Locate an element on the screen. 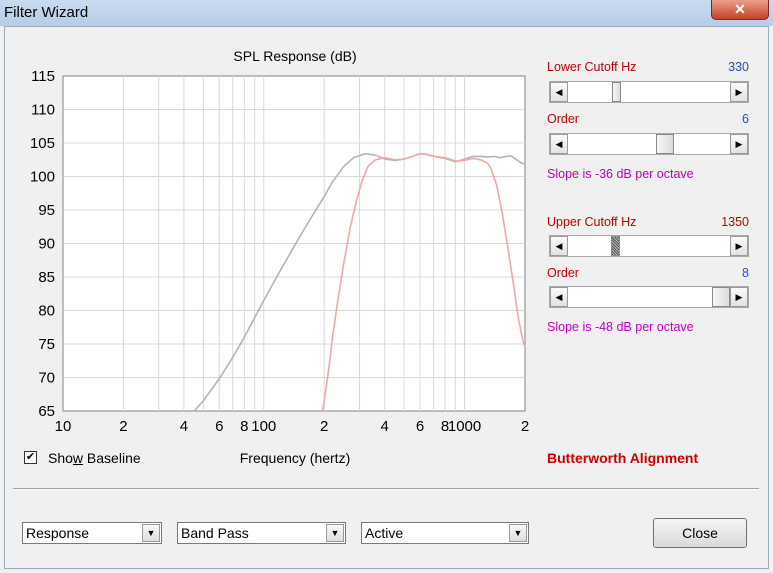 The height and width of the screenshot is (573, 773). y-tick-label: 115 is located at coordinates (43, 76).